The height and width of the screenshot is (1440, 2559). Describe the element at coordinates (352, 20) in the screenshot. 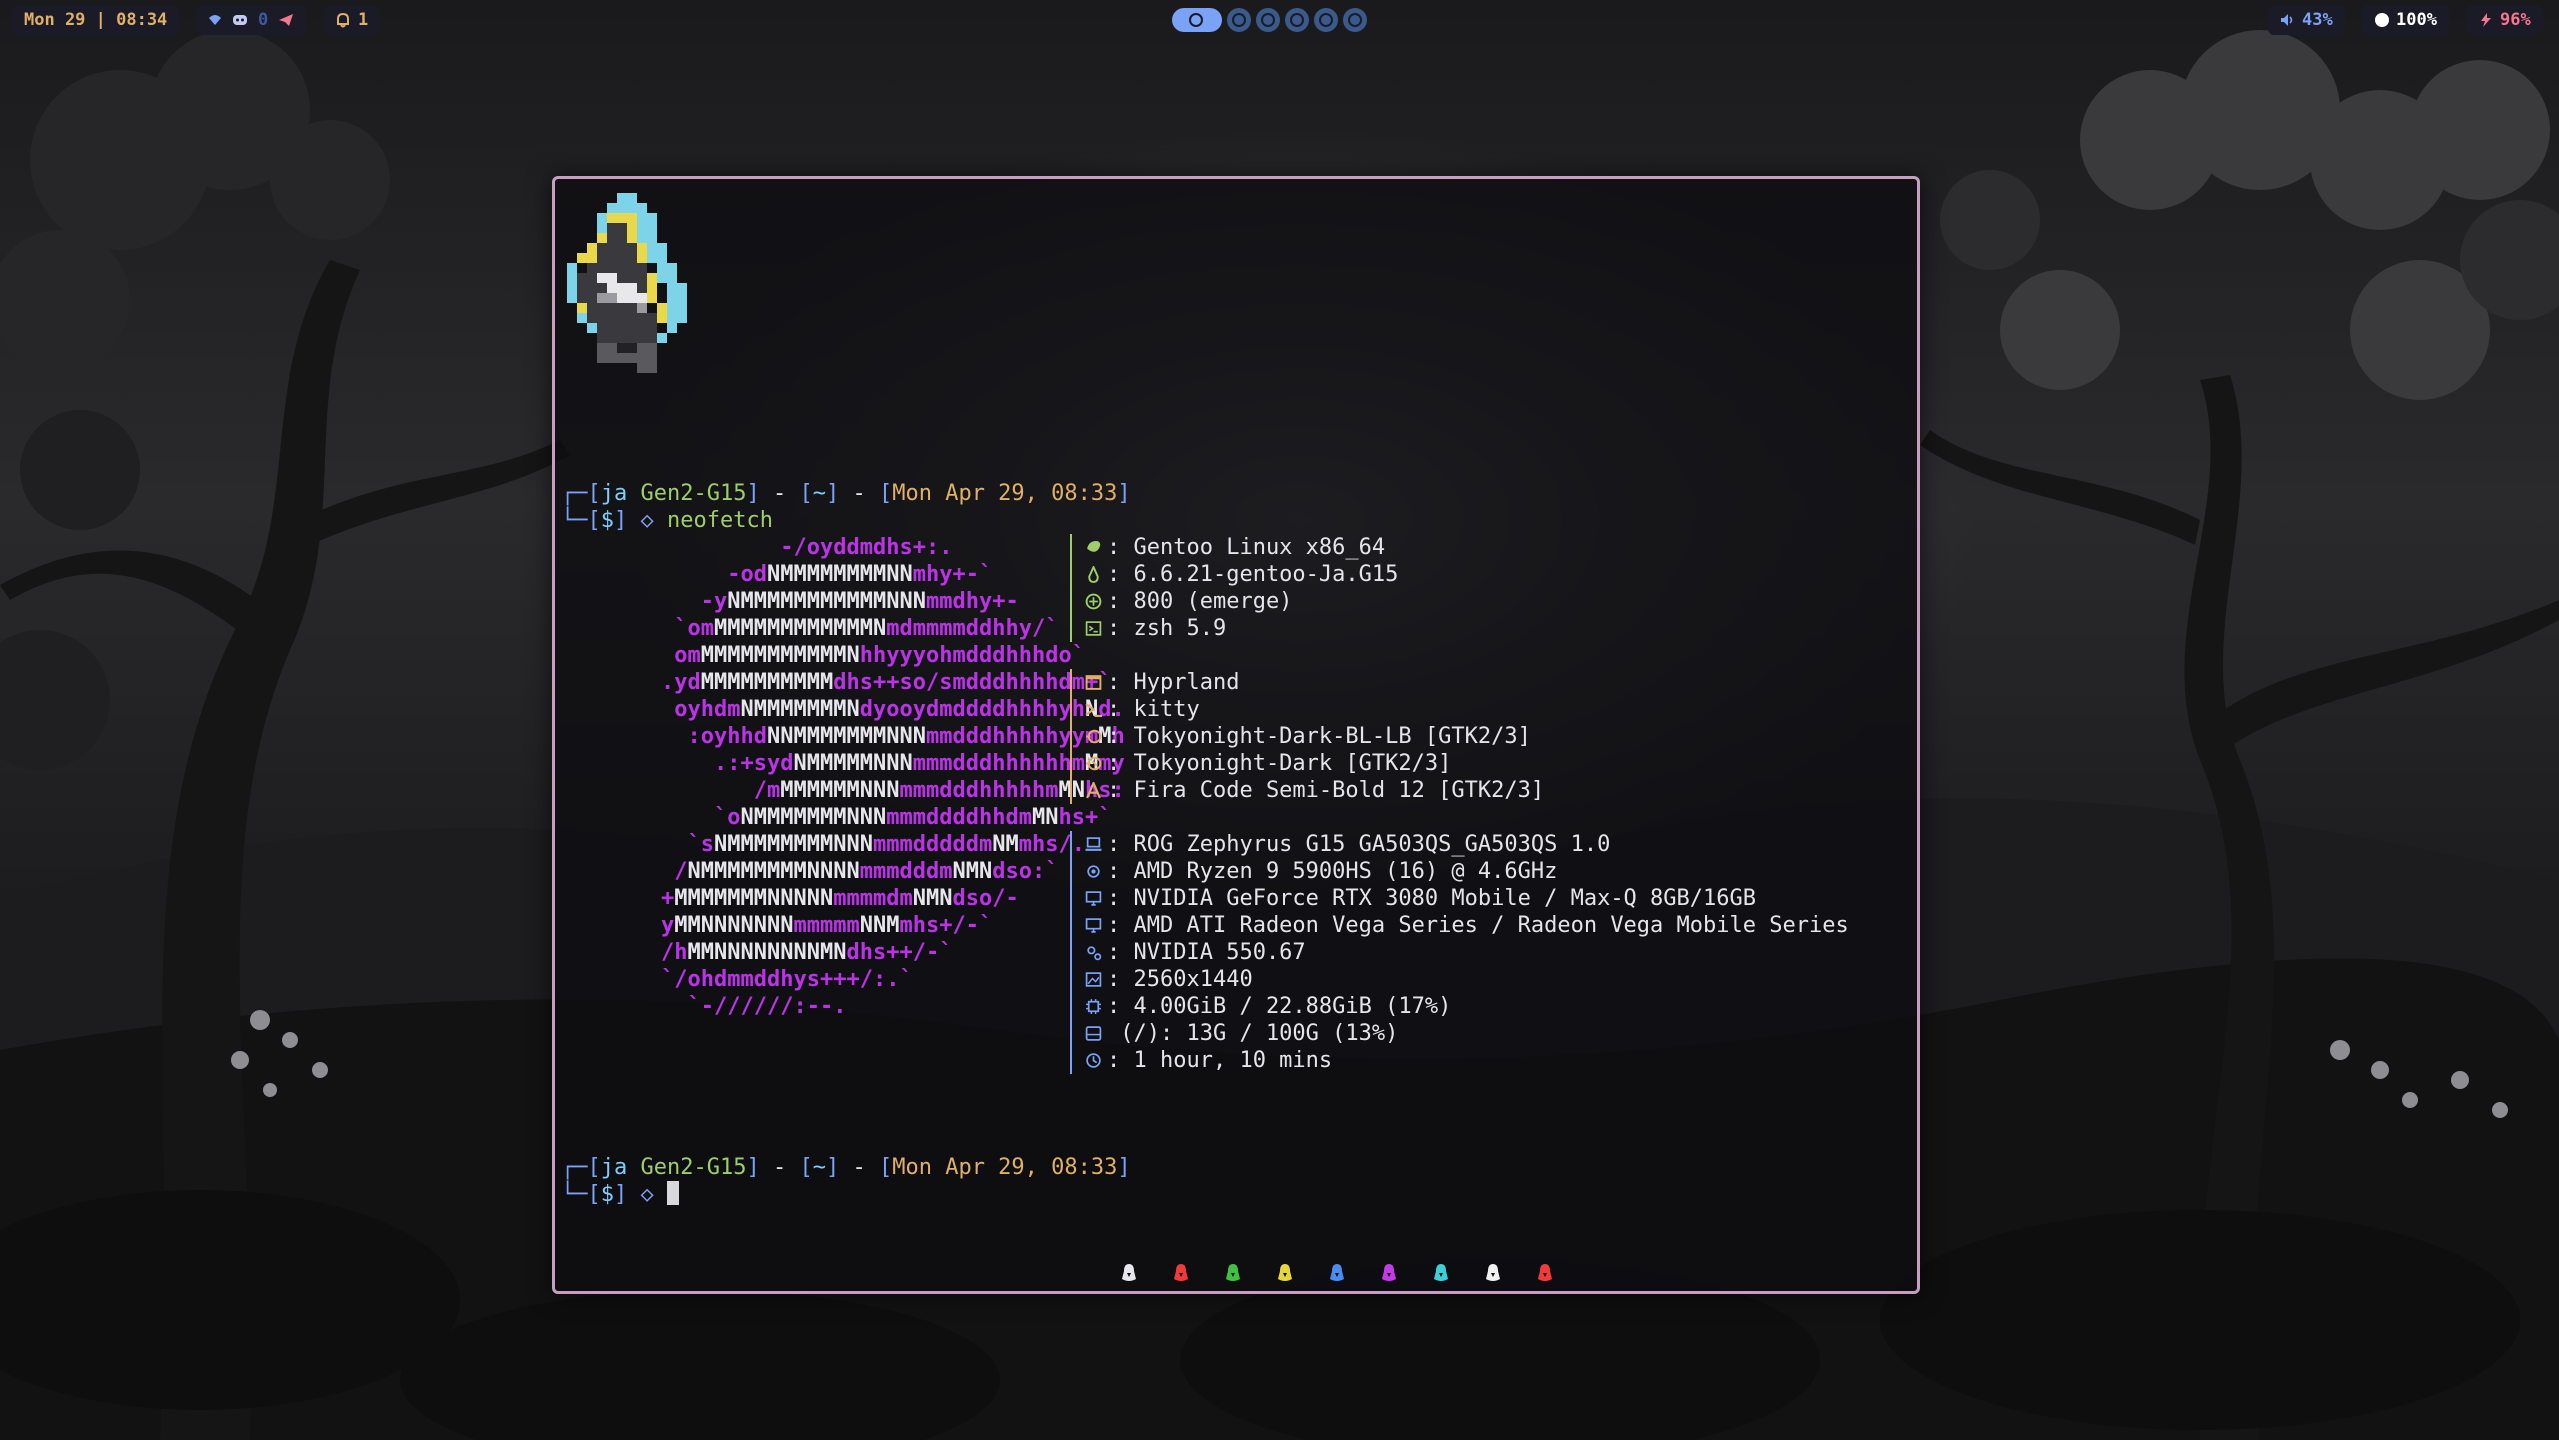

I see `notification-widget: 1` at that location.